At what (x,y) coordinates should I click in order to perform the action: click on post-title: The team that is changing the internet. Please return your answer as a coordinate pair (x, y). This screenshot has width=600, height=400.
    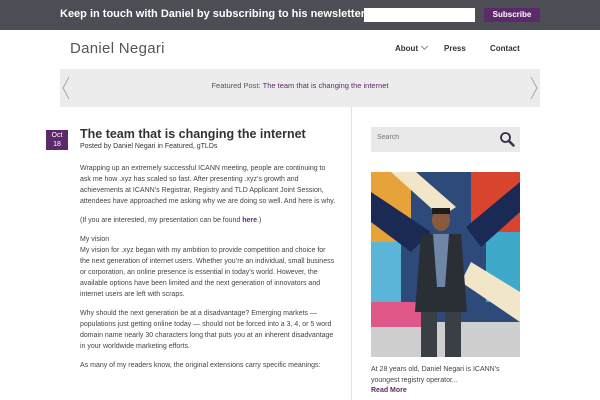
    Looking at the image, I should click on (193, 134).